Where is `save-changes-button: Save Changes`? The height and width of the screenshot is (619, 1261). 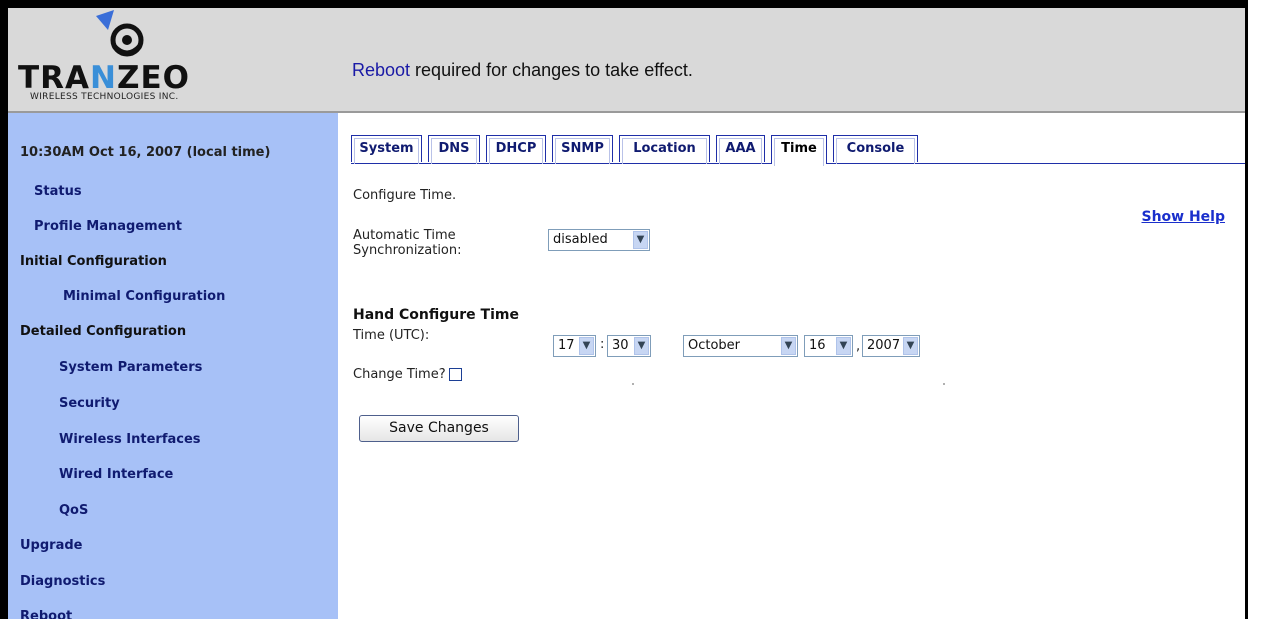
save-changes-button: Save Changes is located at coordinates (439, 428).